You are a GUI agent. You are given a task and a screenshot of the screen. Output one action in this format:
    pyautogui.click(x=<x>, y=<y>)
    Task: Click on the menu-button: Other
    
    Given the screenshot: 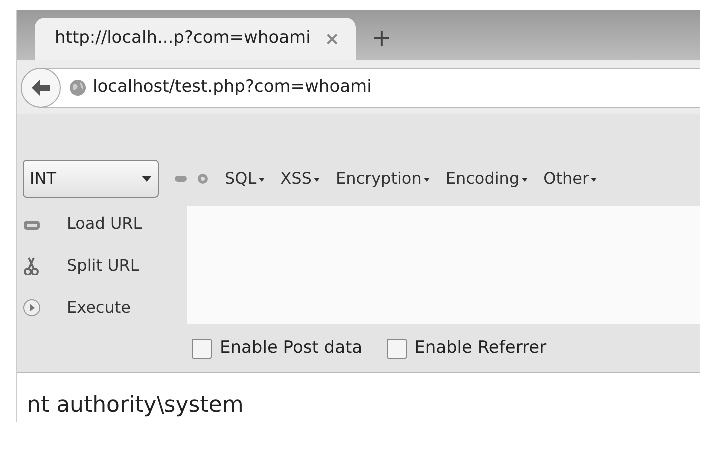 What is the action you would take?
    pyautogui.click(x=571, y=179)
    